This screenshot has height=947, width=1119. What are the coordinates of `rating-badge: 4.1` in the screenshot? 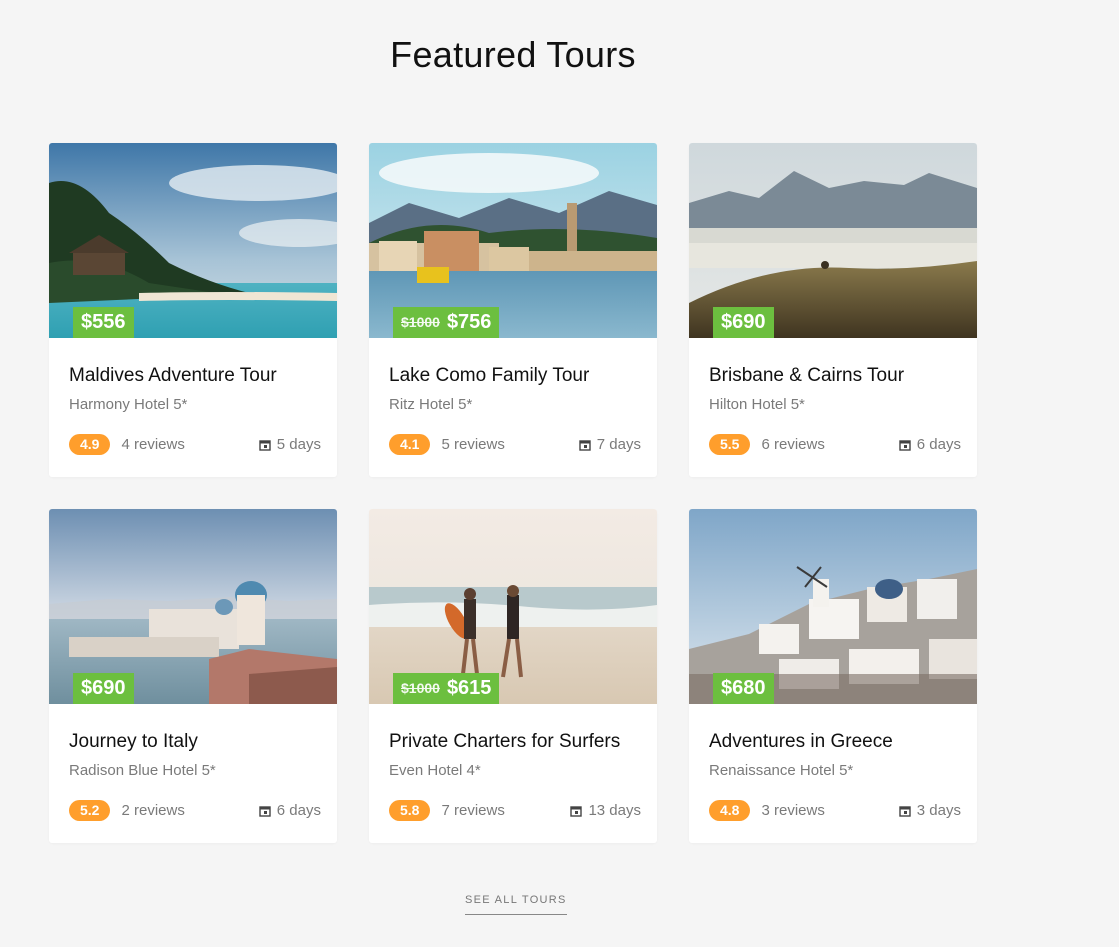 It's located at (410, 444).